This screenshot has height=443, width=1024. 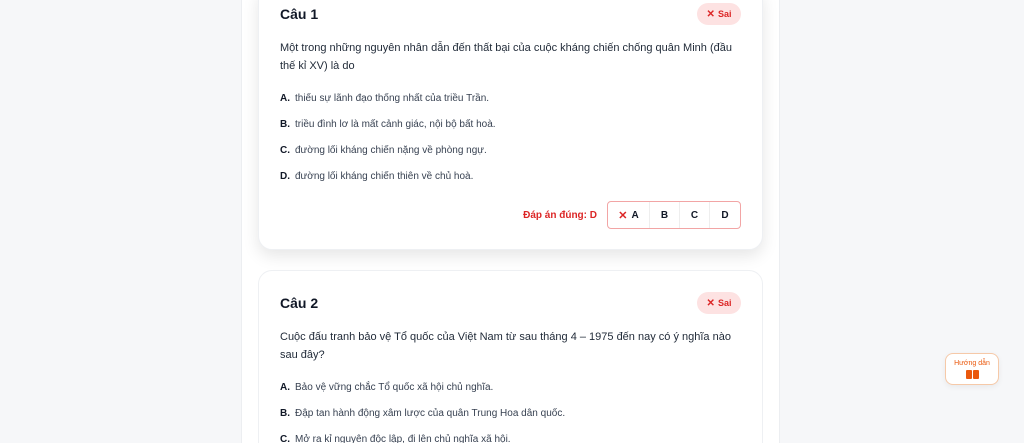 I want to click on choice-b-button: B, so click(x=665, y=215).